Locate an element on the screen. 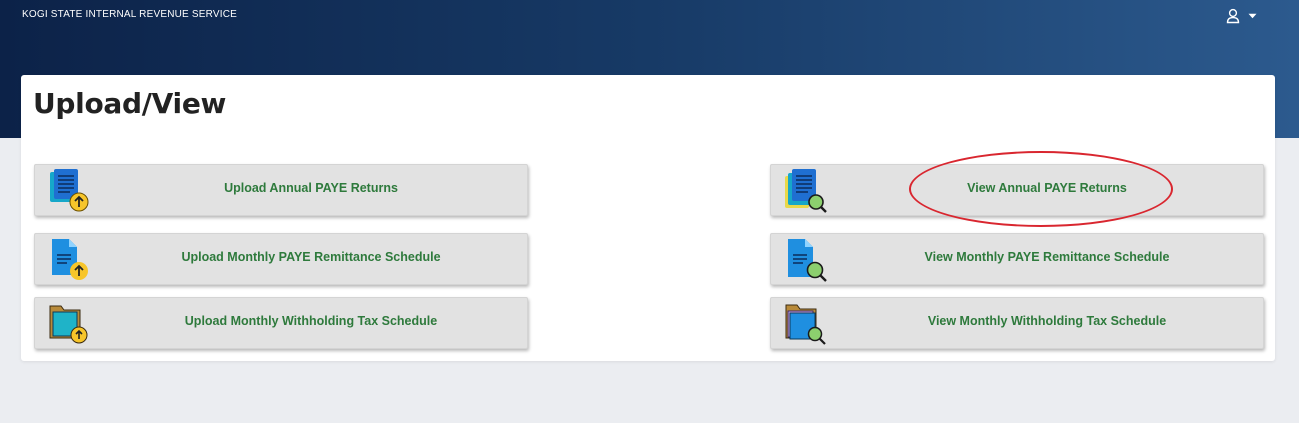 The width and height of the screenshot is (1299, 423). view-annual-paye-returns-button: View Annual PAYE Returns is located at coordinates (1017, 190).